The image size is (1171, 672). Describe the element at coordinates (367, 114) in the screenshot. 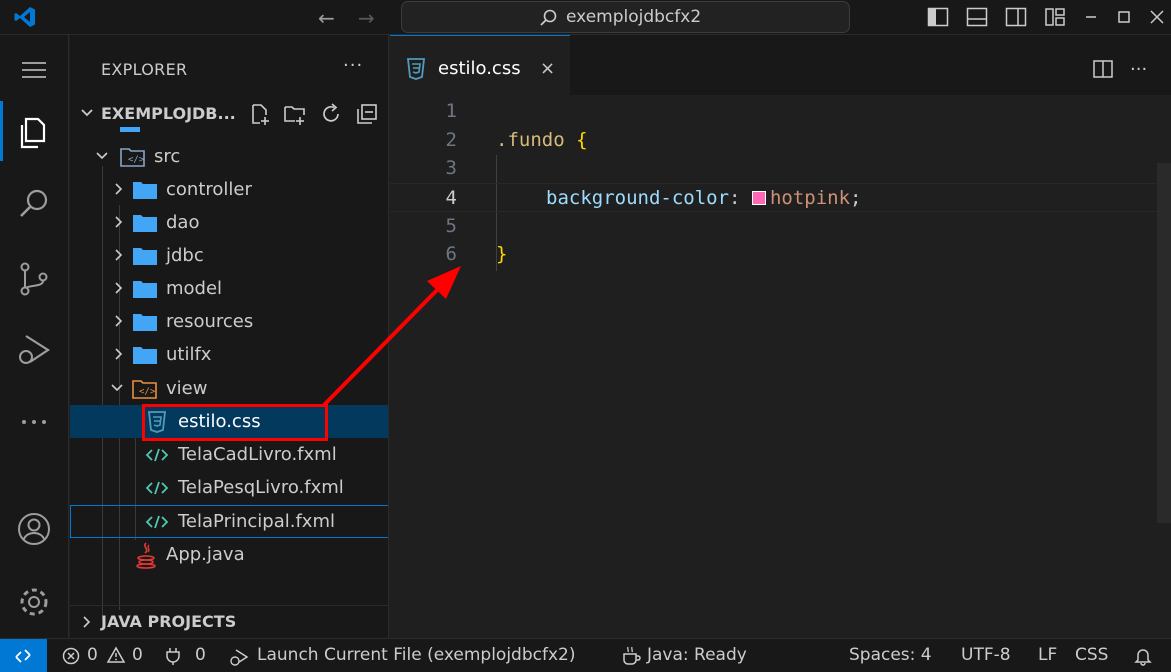

I see `collapse-all-icon` at that location.